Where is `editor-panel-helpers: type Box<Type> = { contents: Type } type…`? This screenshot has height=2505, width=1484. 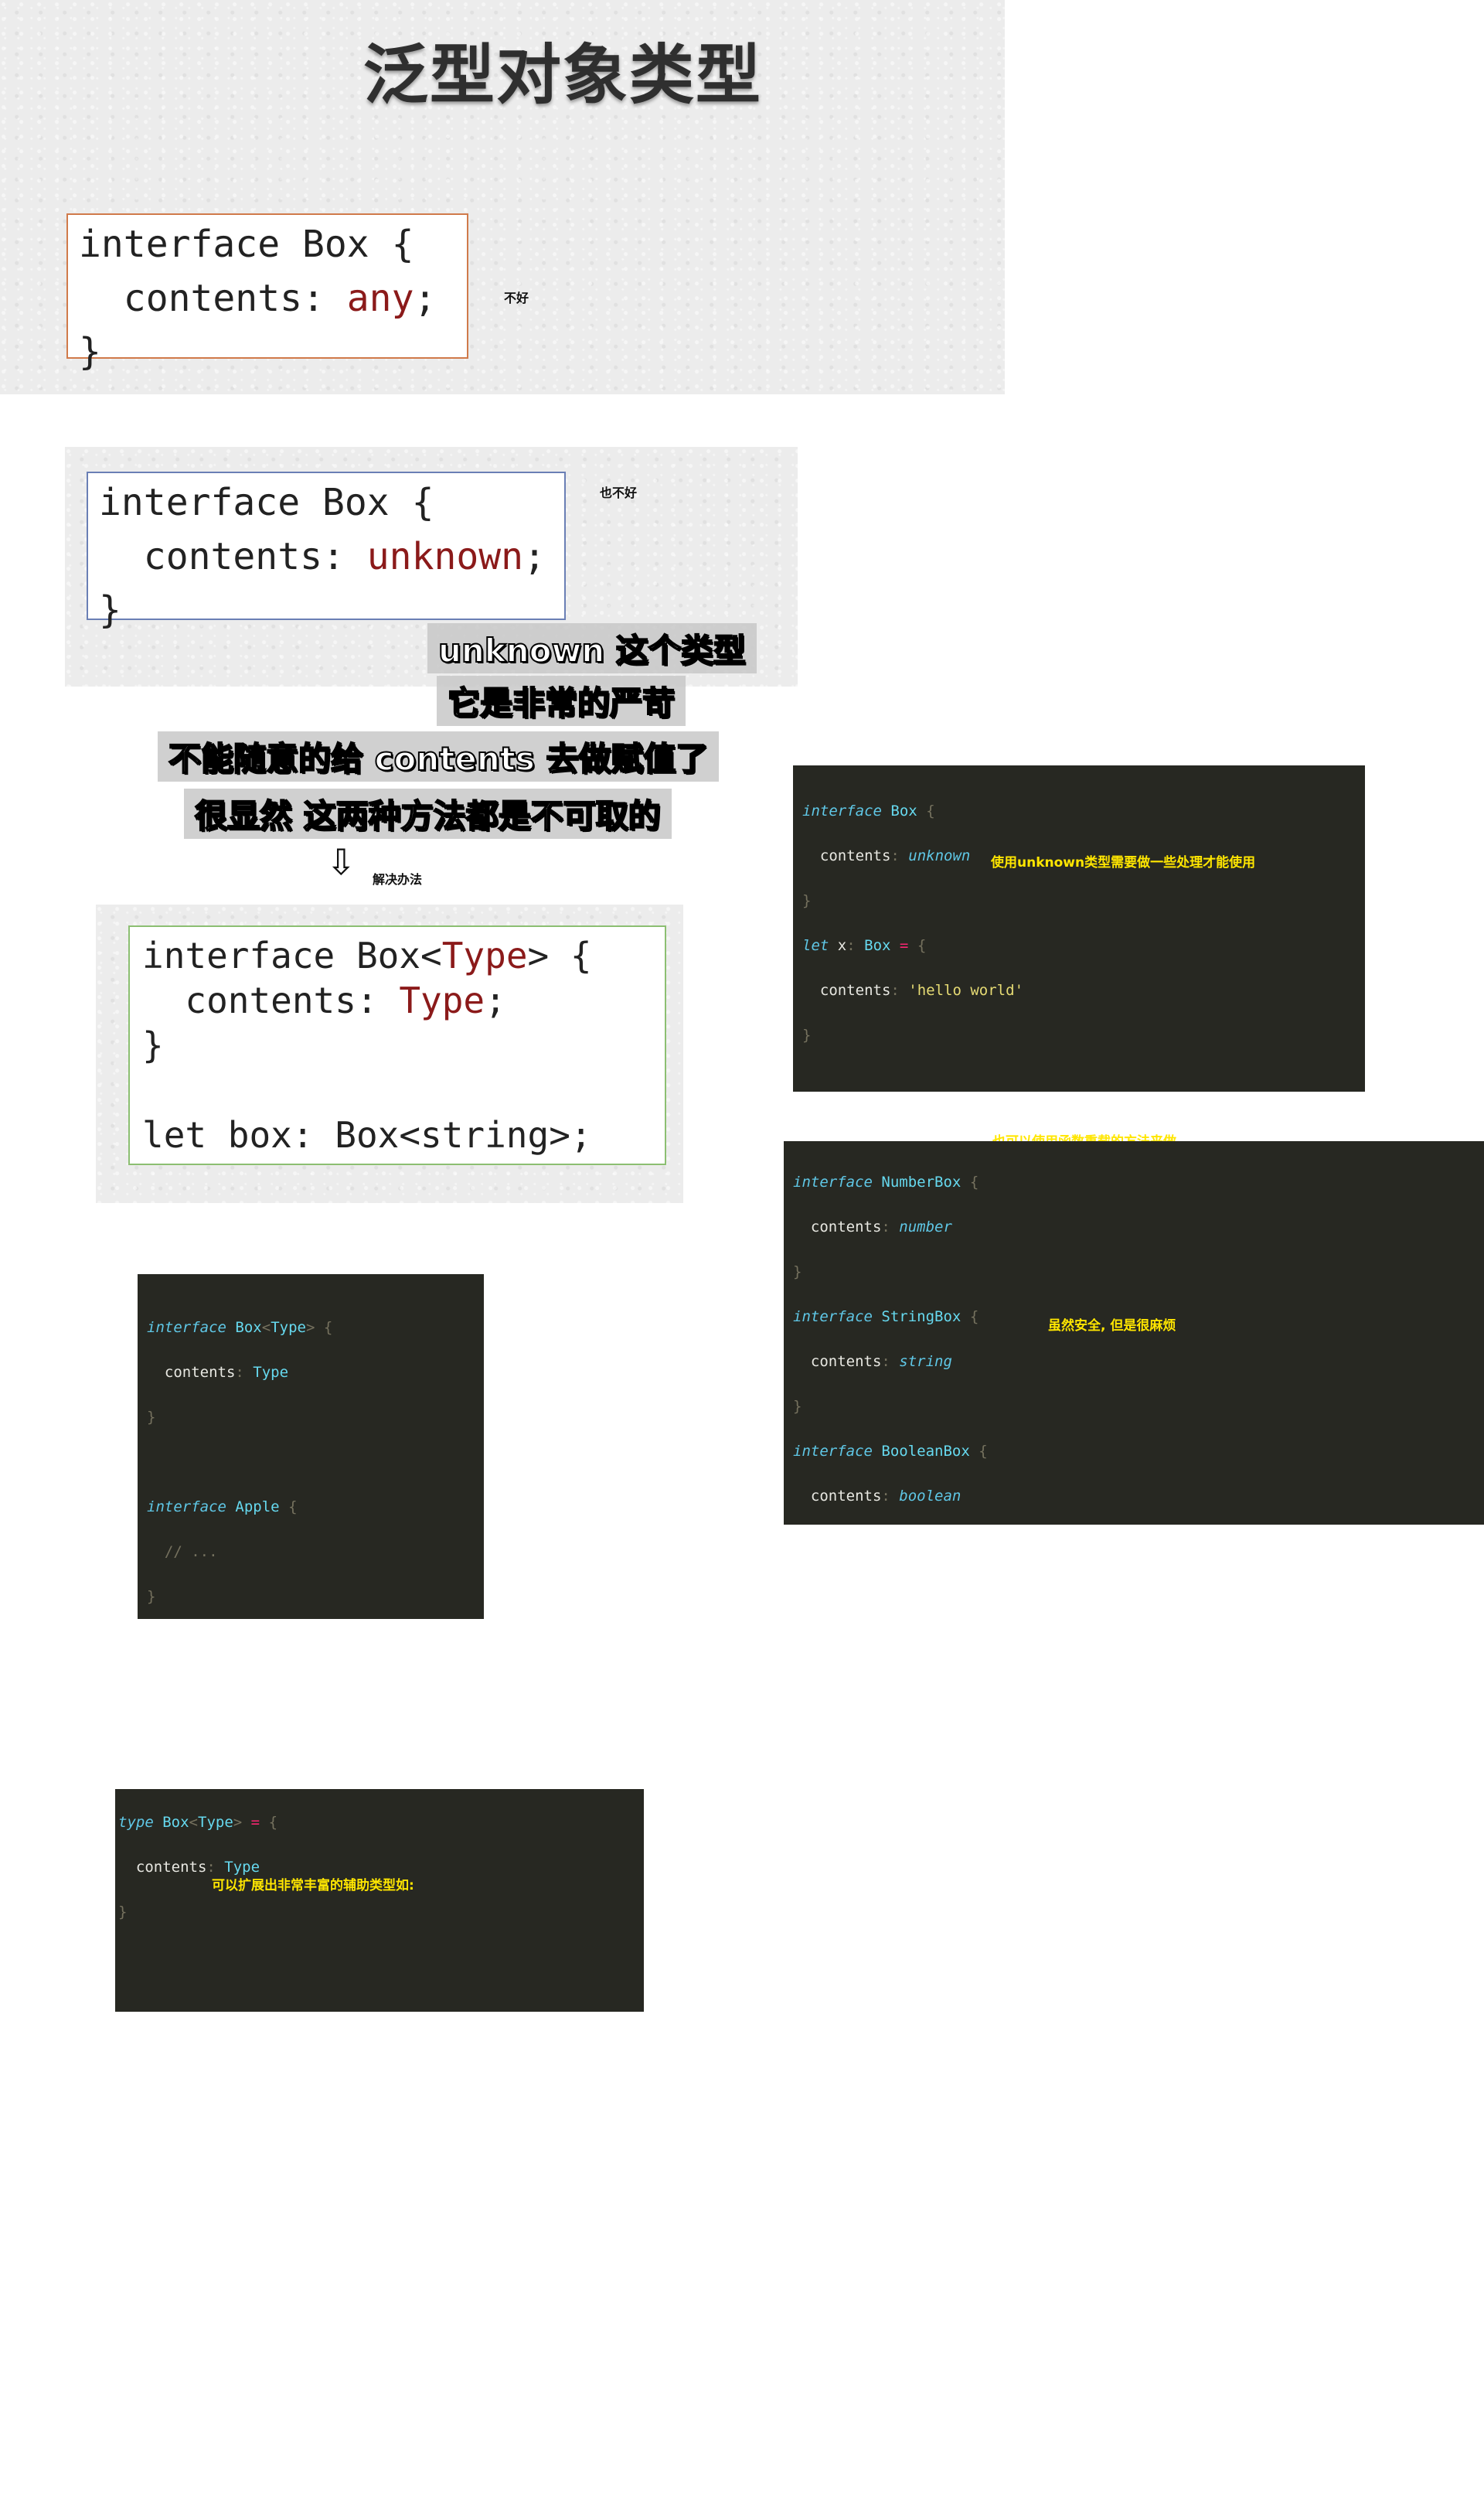
editor-panel-helpers: type Box<Type> = { contents: Type } type… is located at coordinates (379, 1900).